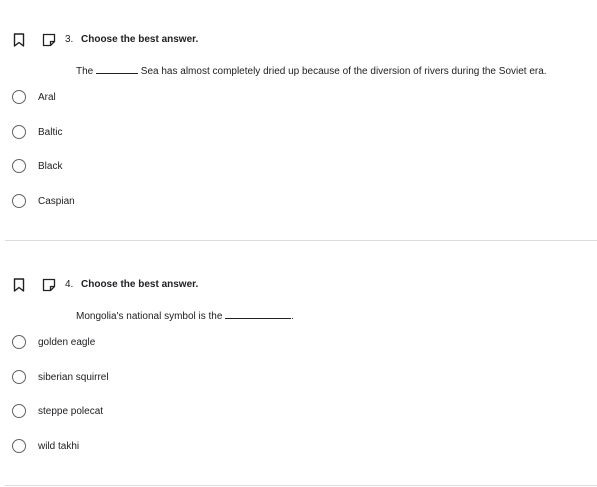 This screenshot has height=487, width=597. I want to click on answer-option: Caspian, so click(162, 202).